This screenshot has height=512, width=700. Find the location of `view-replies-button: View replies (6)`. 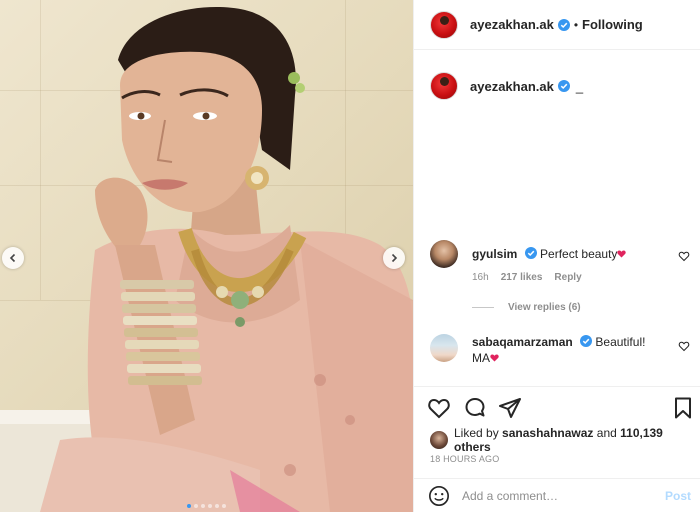

view-replies-button: View replies (6) is located at coordinates (526, 307).